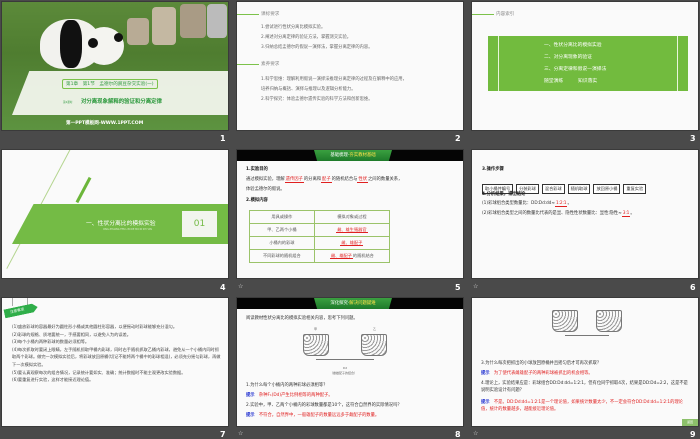 The width and height of the screenshot is (700, 439). I want to click on slide-number: 5, so click(458, 287).